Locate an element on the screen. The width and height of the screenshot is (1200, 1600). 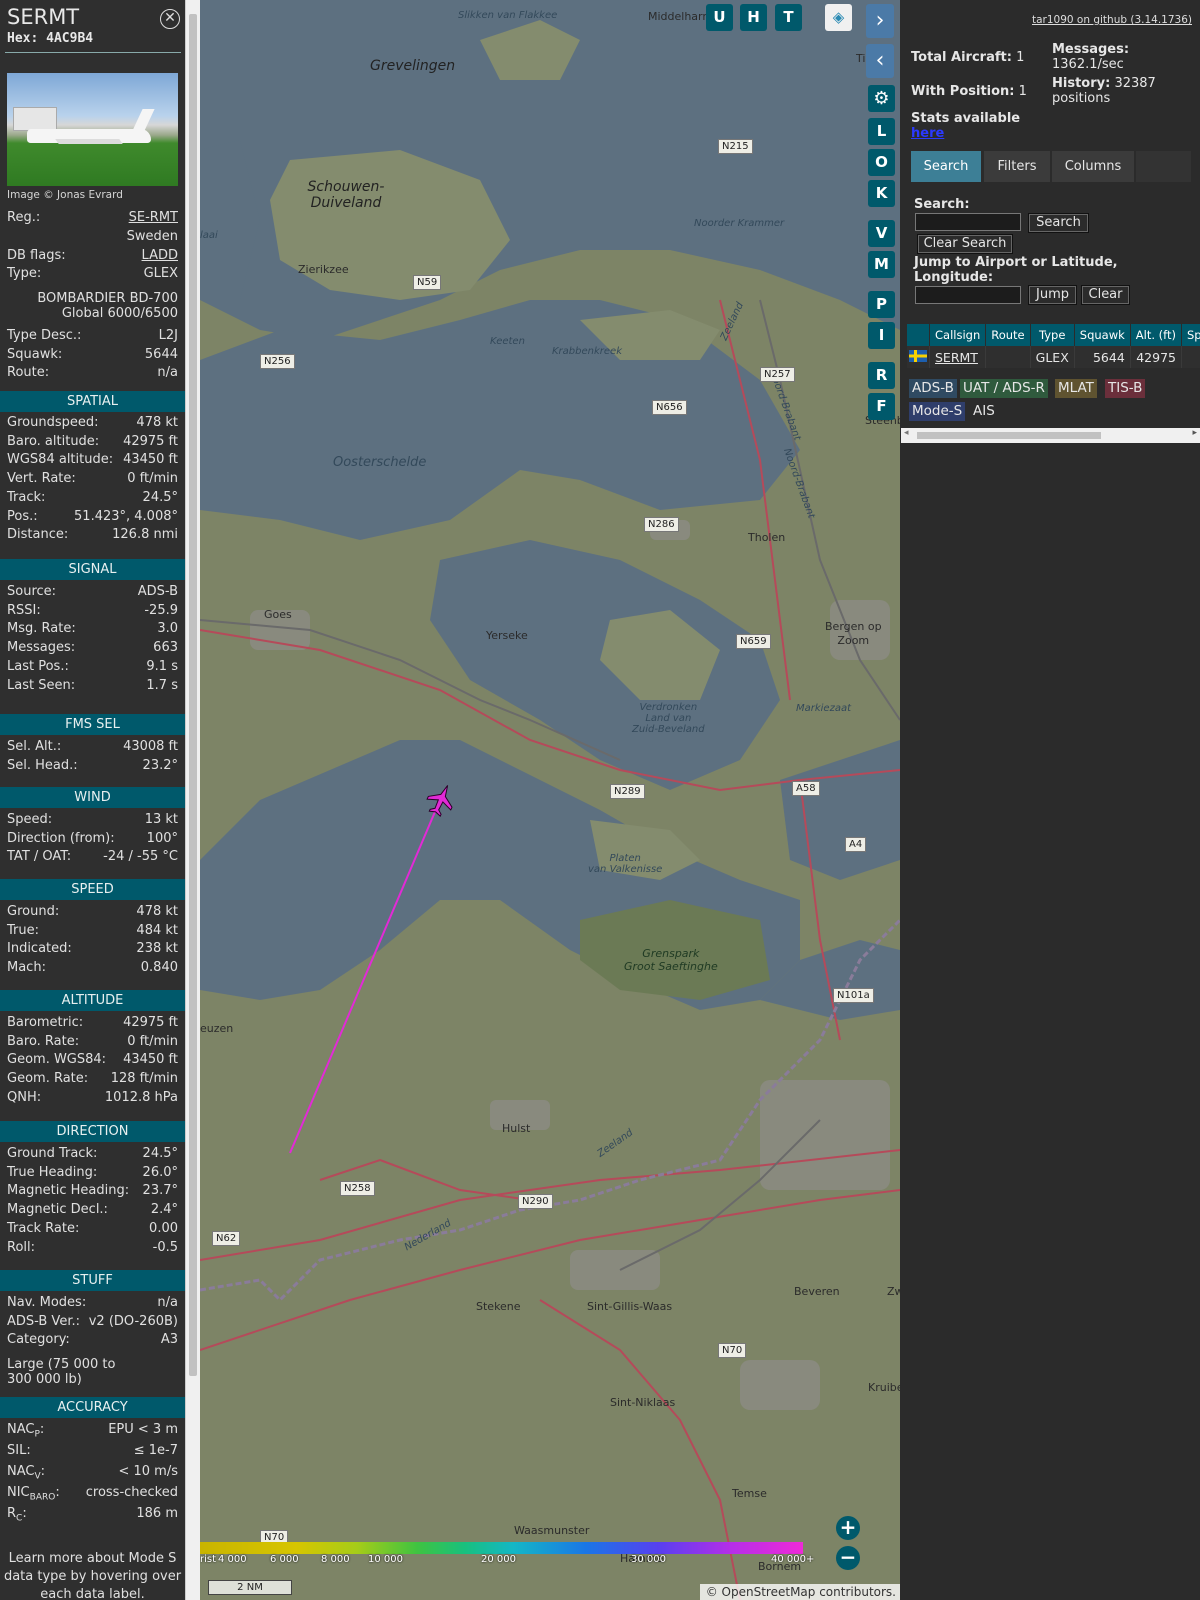
settings-button: ⚙ is located at coordinates (881, 98).